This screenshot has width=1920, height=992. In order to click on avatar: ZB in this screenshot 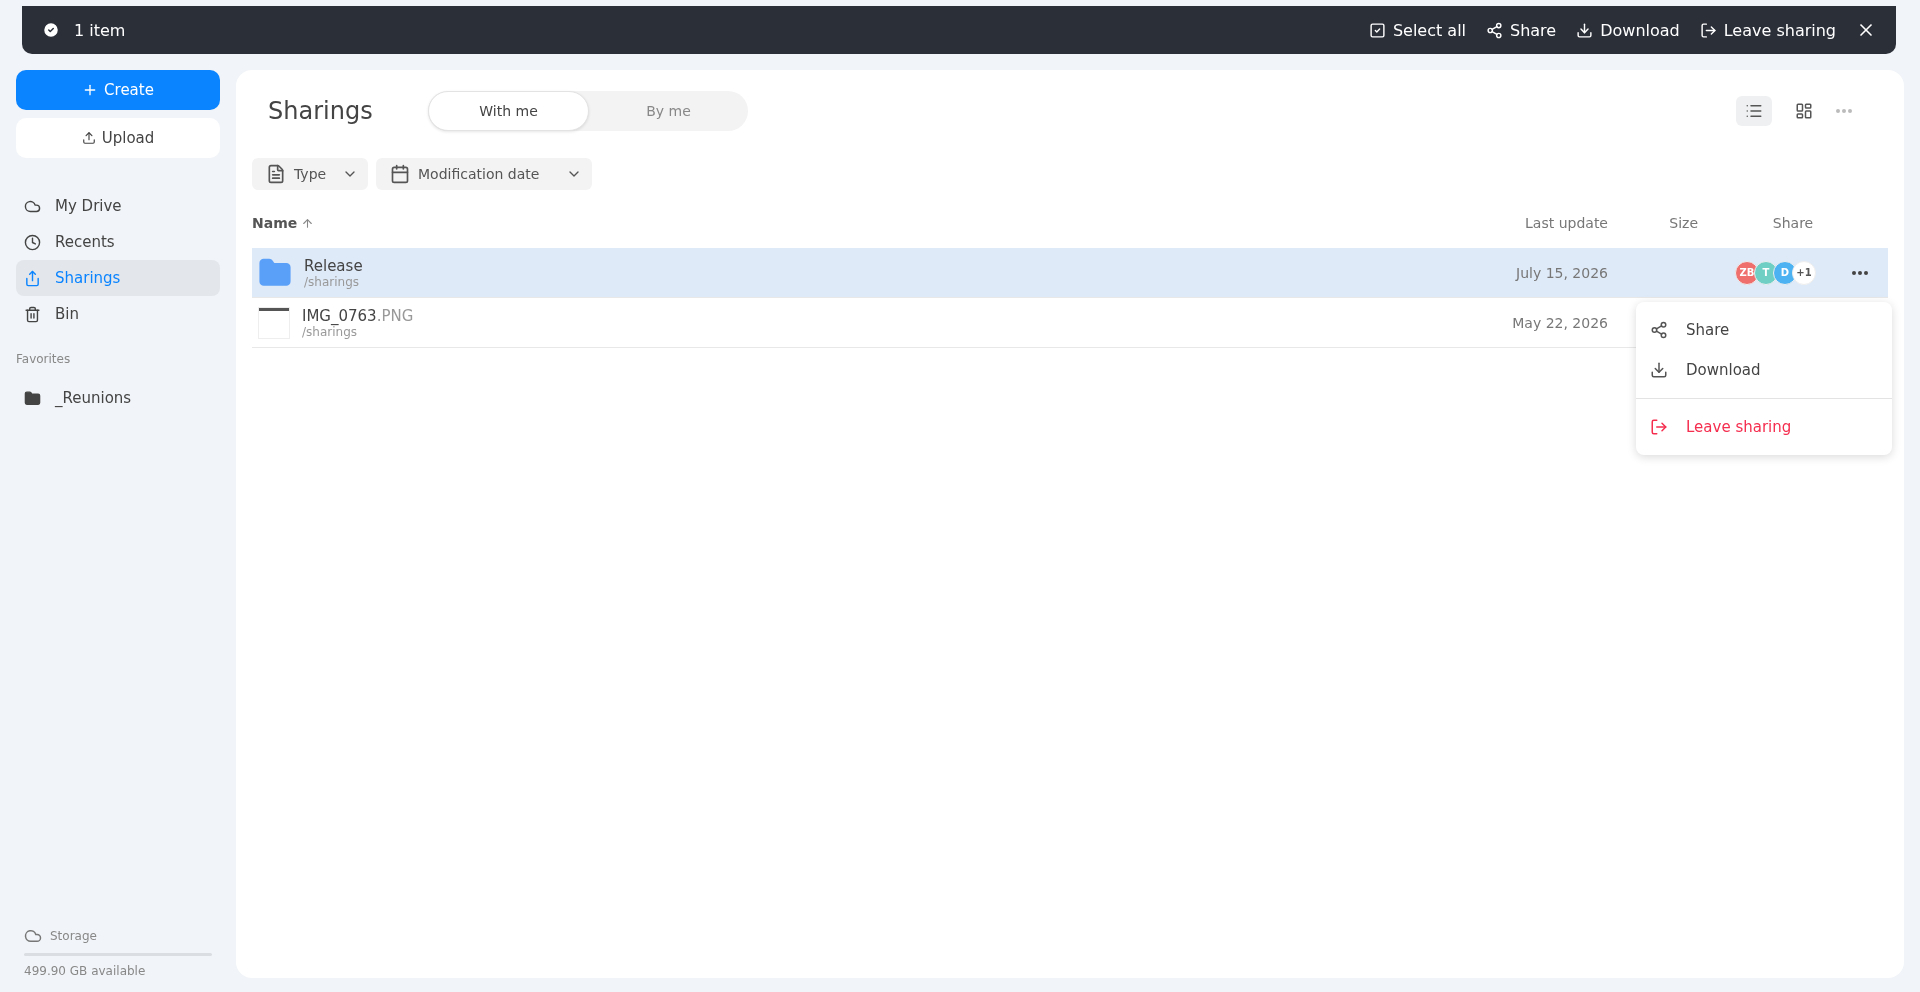, I will do `click(1747, 272)`.